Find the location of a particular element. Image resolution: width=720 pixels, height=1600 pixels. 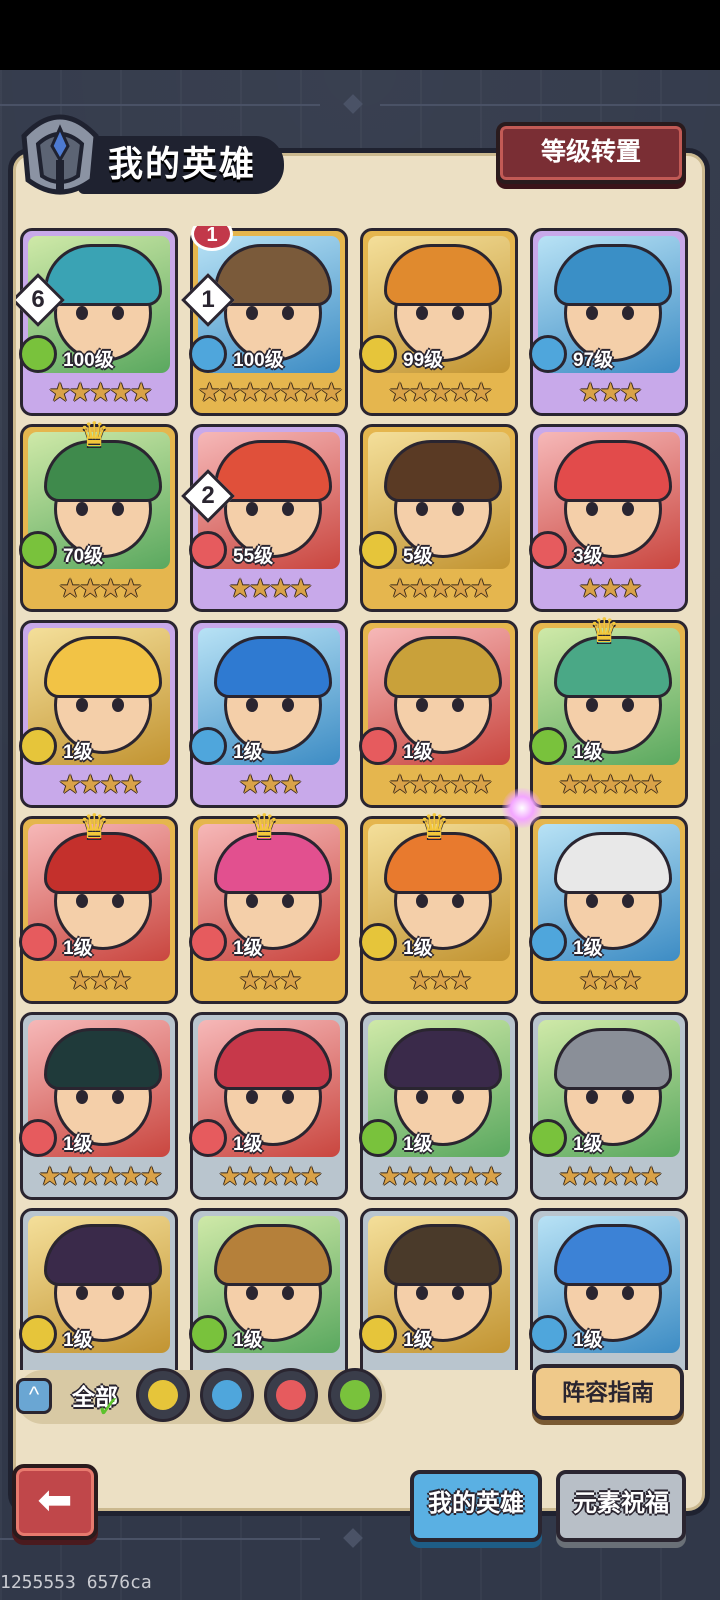

crown-icon: ♛ is located at coordinates (94, 435).